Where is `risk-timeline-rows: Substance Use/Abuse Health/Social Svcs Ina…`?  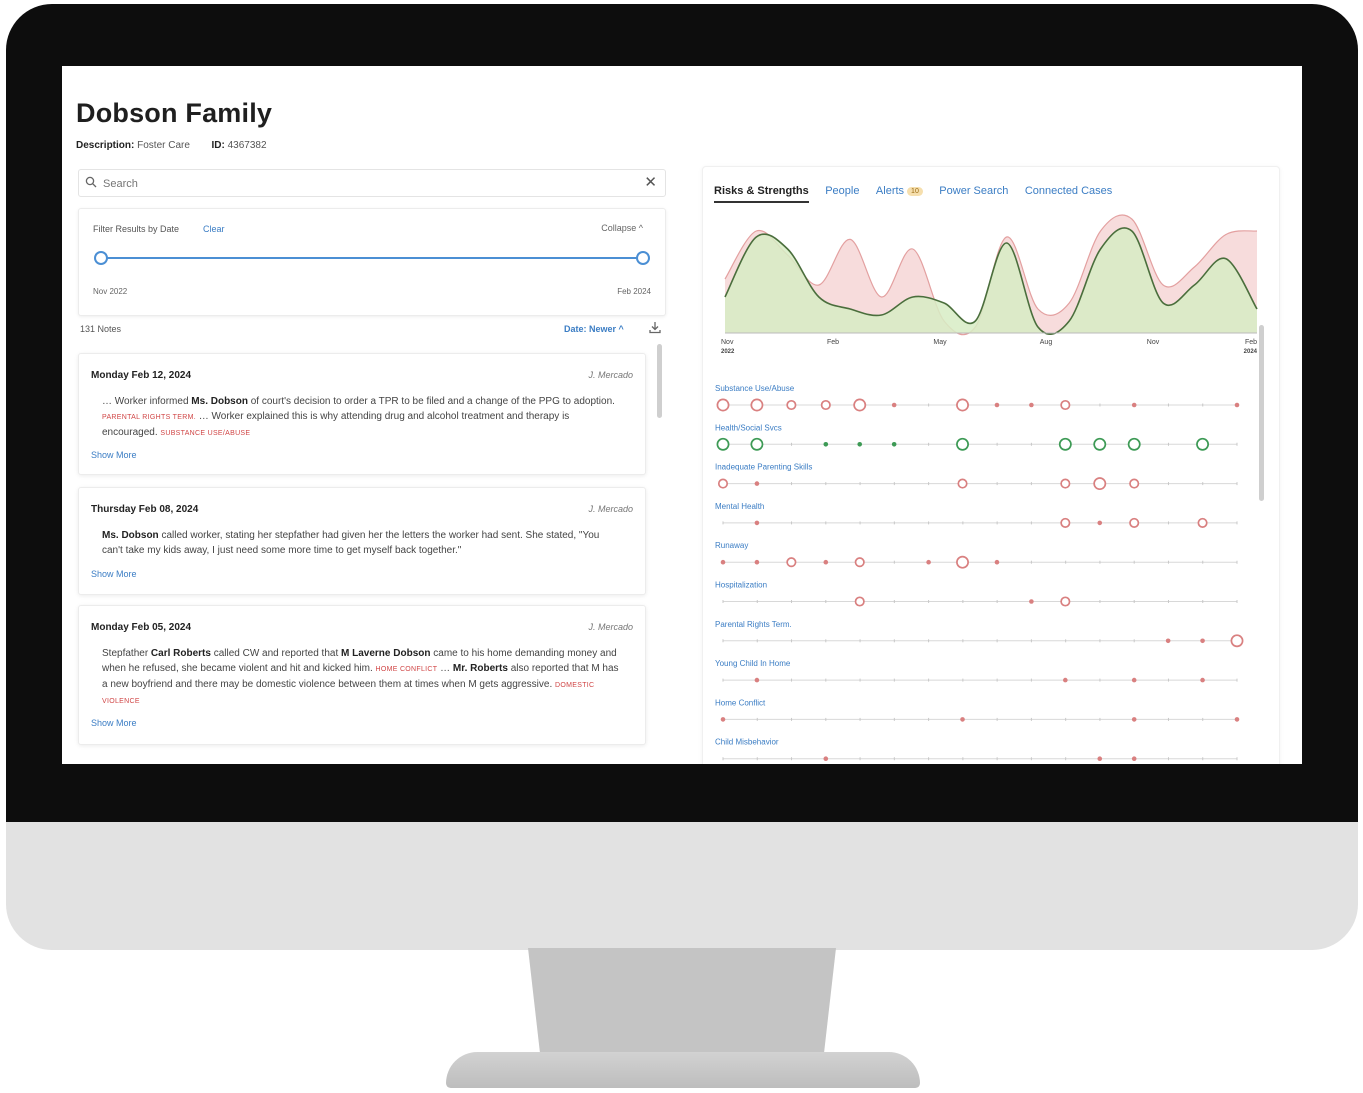 risk-timeline-rows: Substance Use/Abuse Health/Social Svcs Ina… is located at coordinates (979, 572).